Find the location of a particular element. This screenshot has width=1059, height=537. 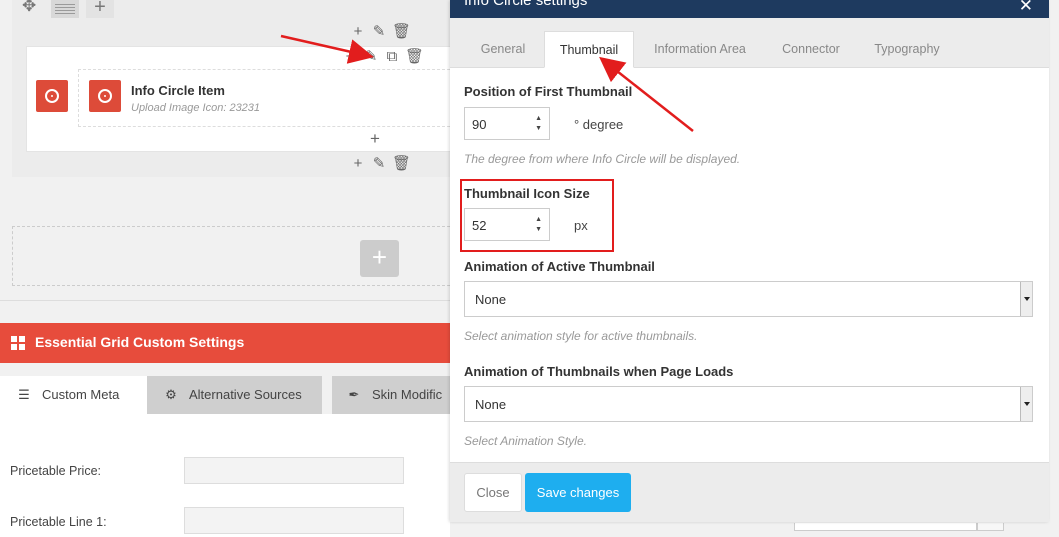

divider is located at coordinates (225, 300).